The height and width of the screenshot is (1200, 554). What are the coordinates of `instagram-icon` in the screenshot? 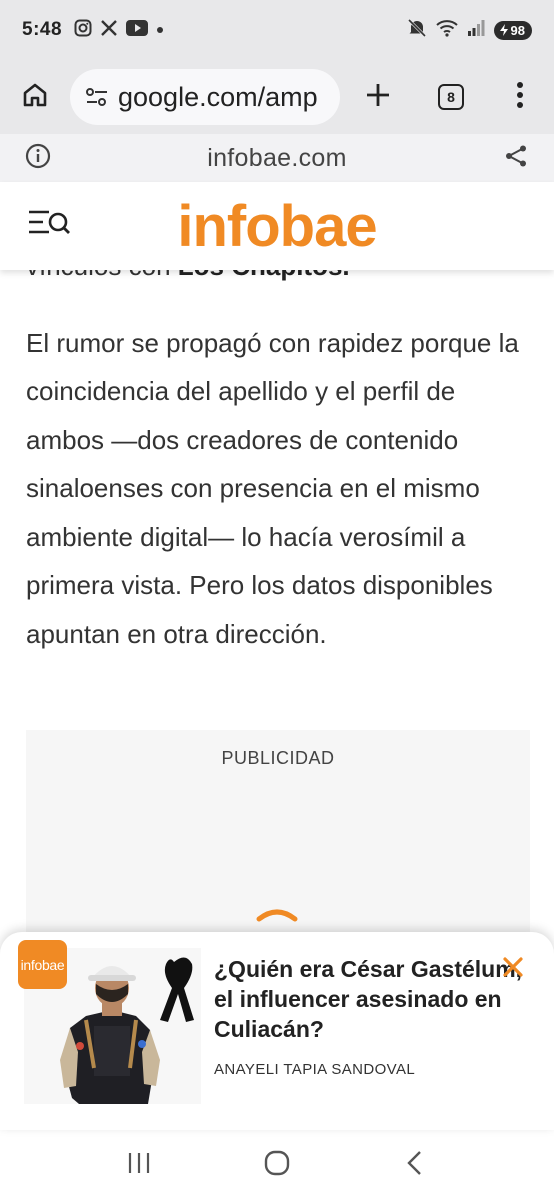 It's located at (83, 30).